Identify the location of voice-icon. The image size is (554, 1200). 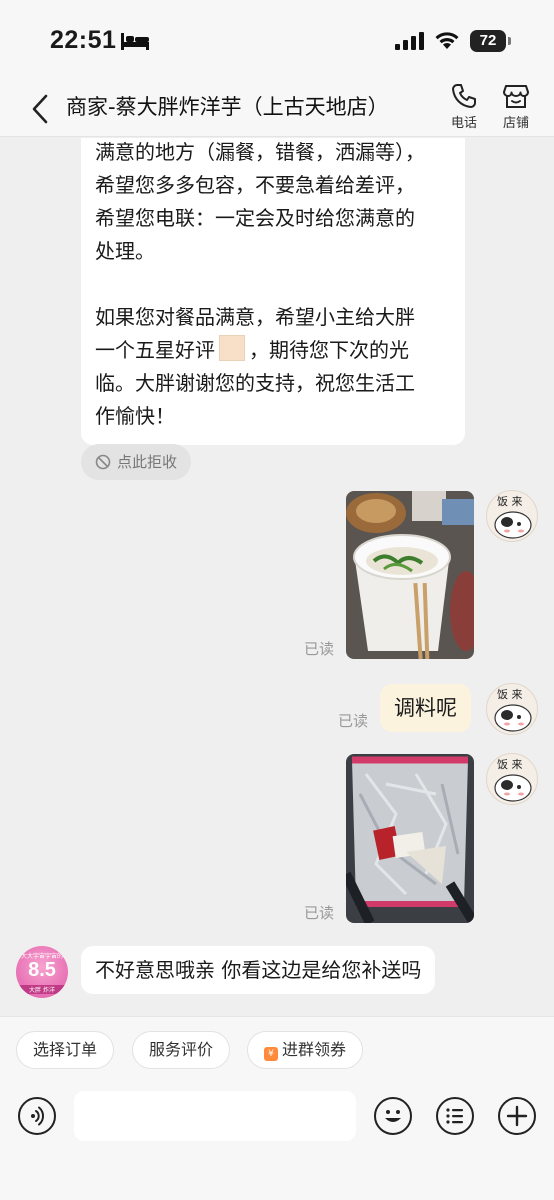
(38, 1116).